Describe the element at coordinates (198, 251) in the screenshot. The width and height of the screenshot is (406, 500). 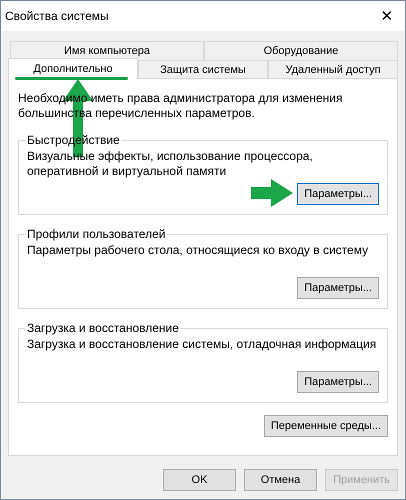
I see `group-description: Параметры рабочего стола, относящиеся ко входу в систему` at that location.